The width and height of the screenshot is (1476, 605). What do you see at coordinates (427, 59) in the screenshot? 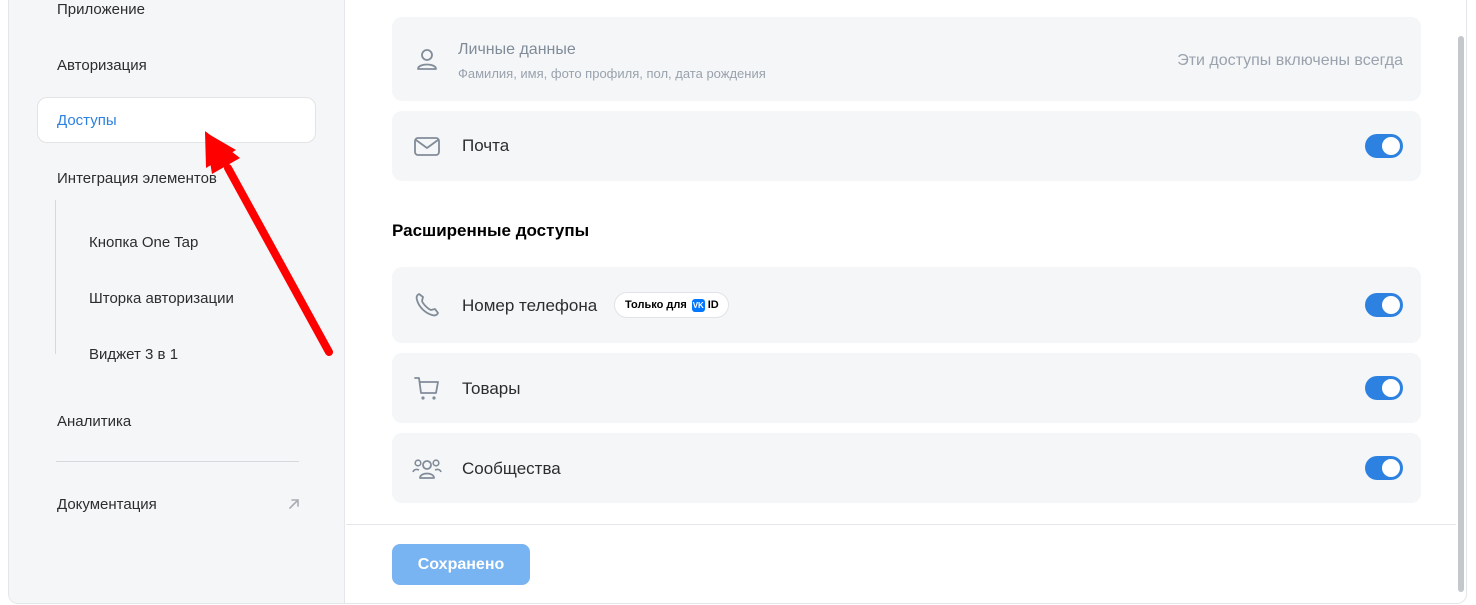
I see `user-icon` at bounding box center [427, 59].